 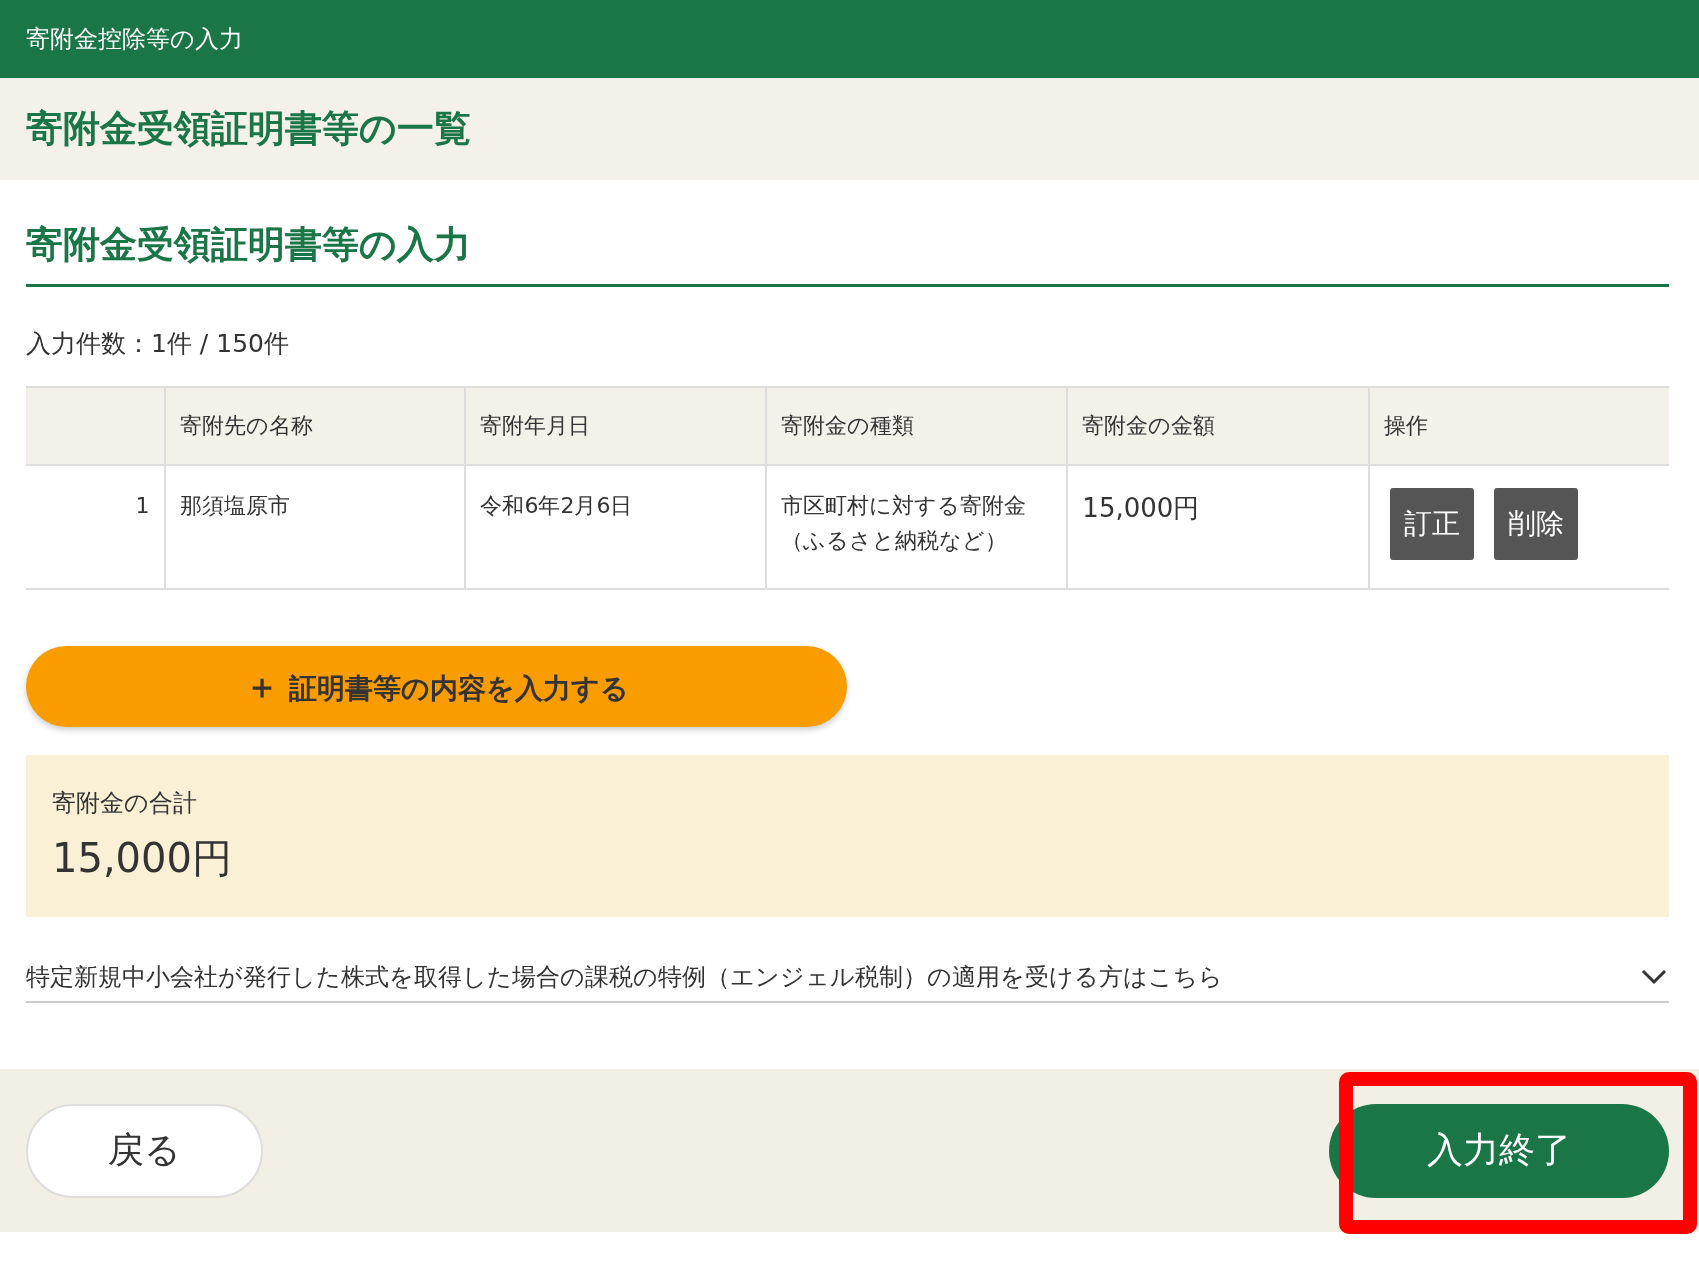 What do you see at coordinates (1654, 977) in the screenshot?
I see `chevron-icon` at bounding box center [1654, 977].